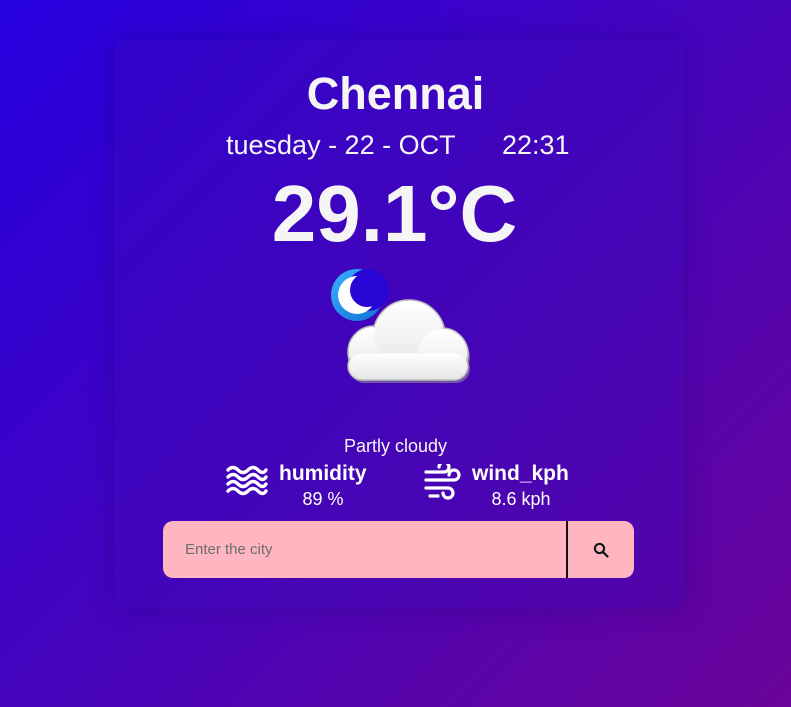 The image size is (791, 707). I want to click on search-icon, so click(601, 550).